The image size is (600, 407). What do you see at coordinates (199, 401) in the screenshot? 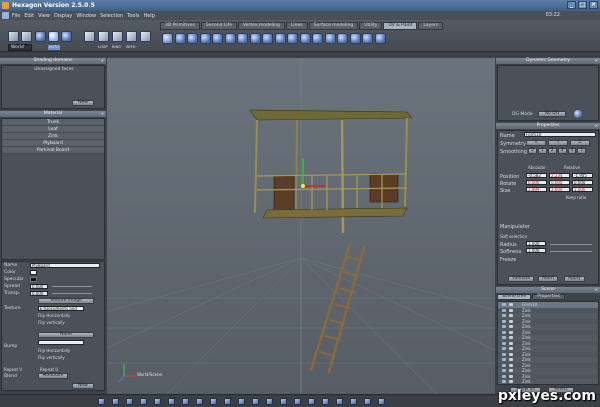
I see `orbit-icon` at bounding box center [199, 401].